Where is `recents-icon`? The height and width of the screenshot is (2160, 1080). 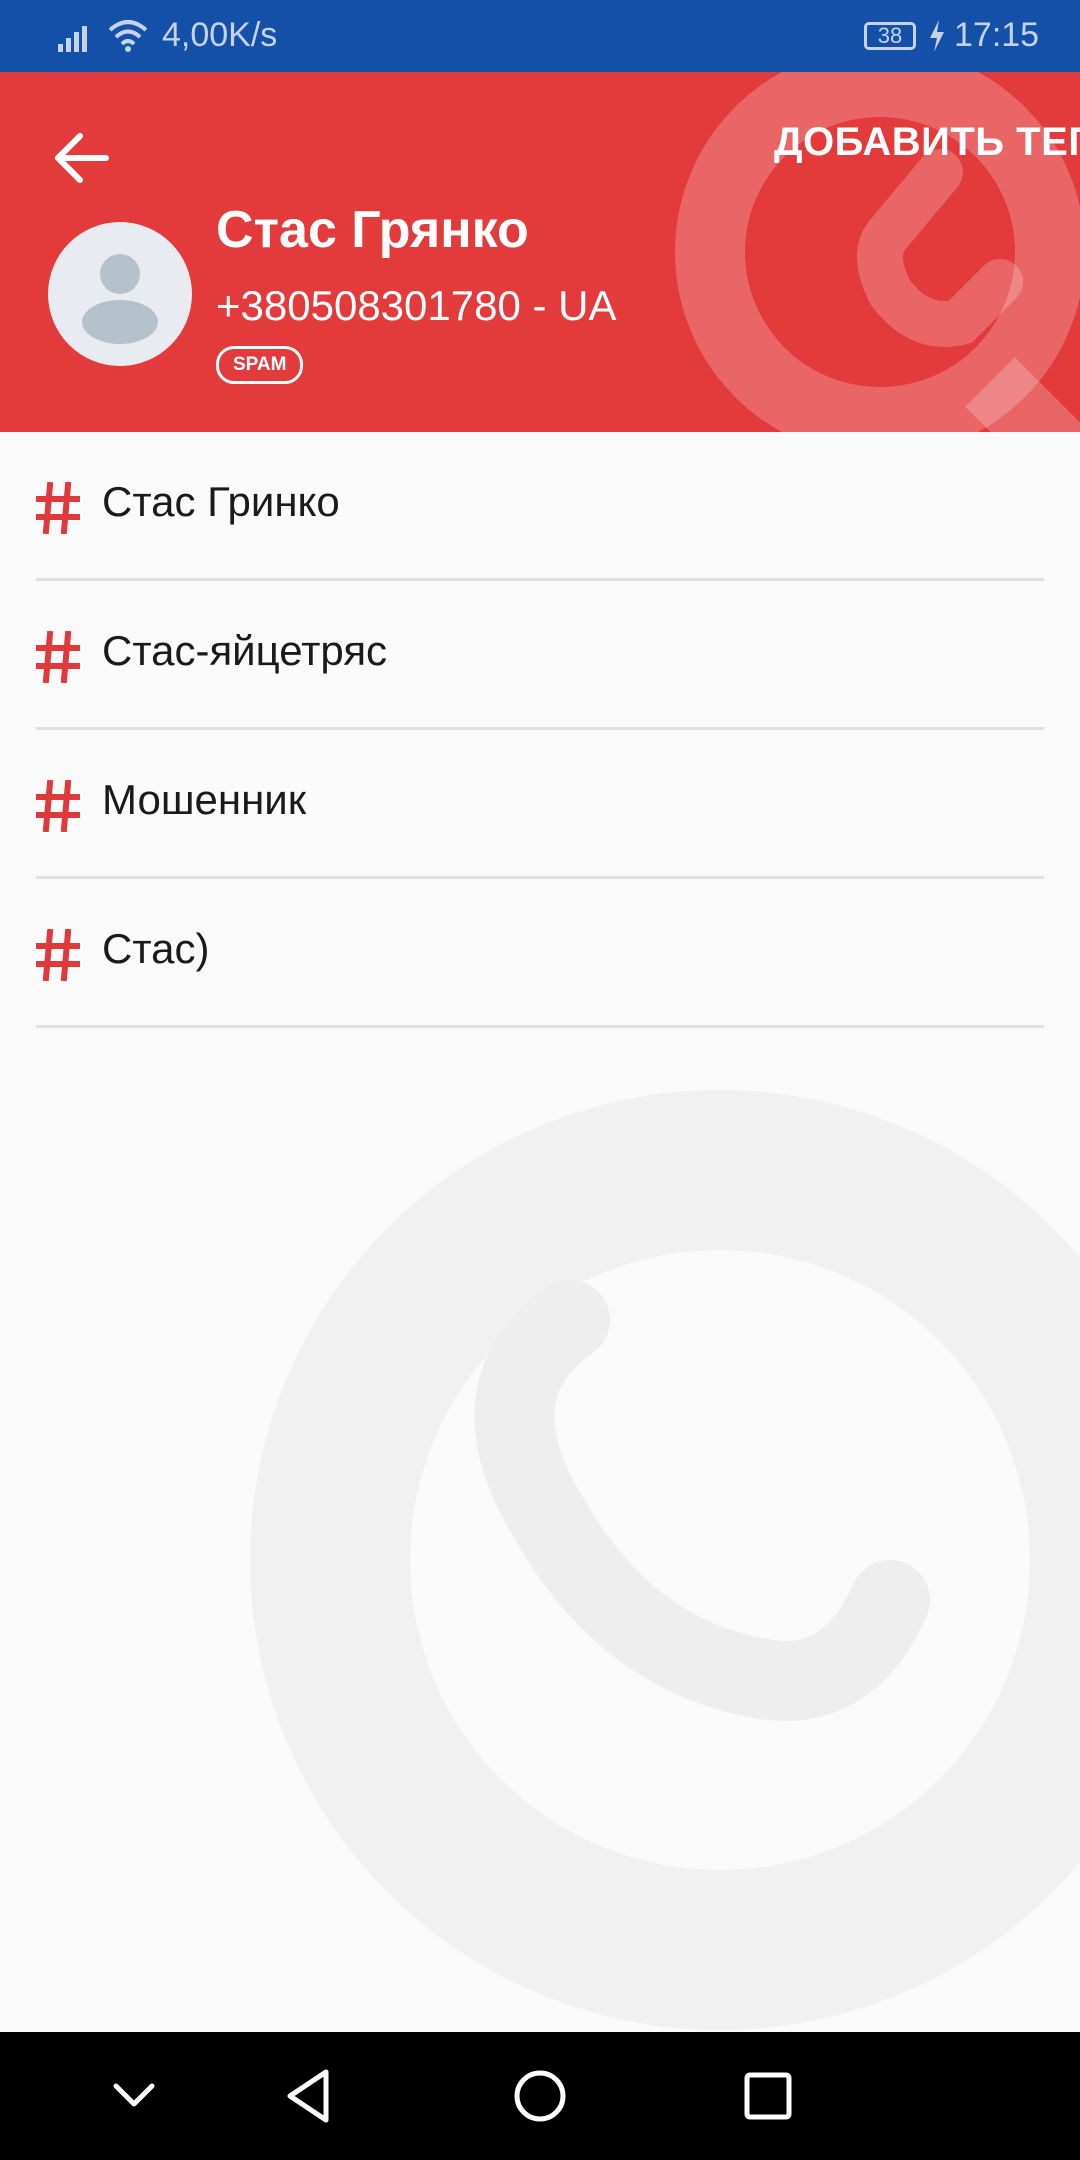 recents-icon is located at coordinates (768, 2096).